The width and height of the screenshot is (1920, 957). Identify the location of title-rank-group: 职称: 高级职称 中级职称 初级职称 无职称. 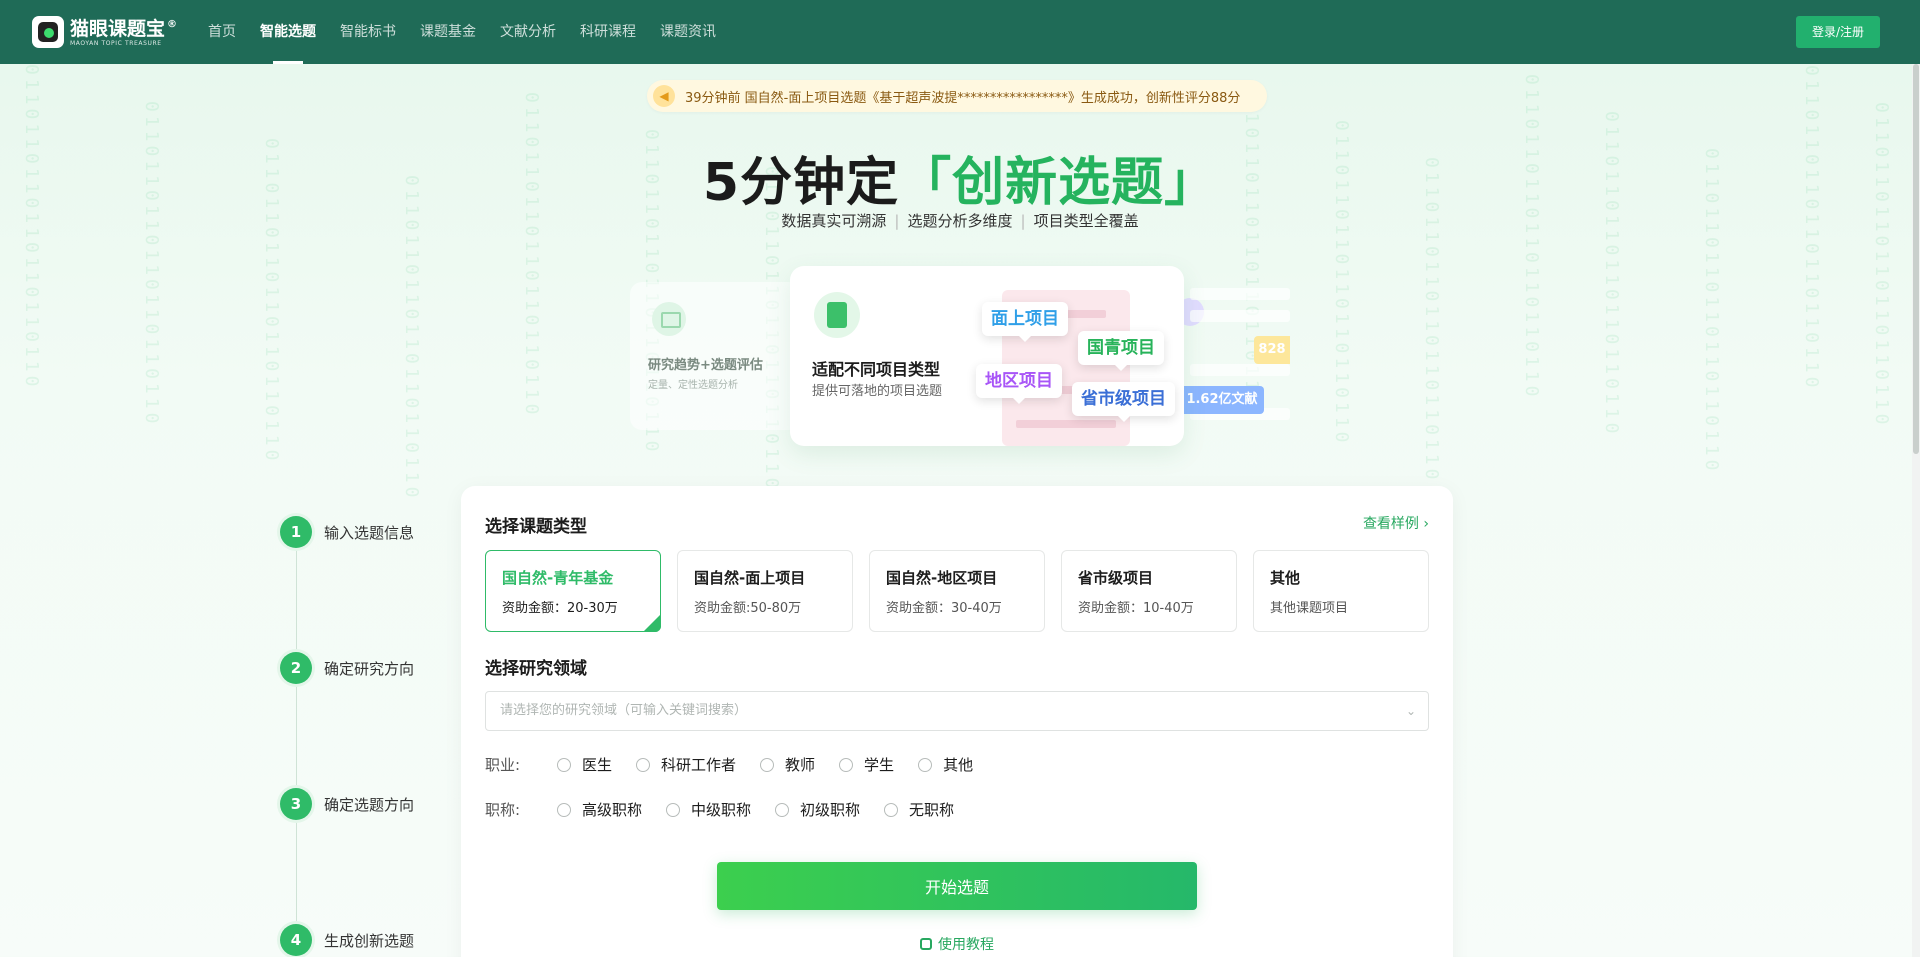
(731, 809).